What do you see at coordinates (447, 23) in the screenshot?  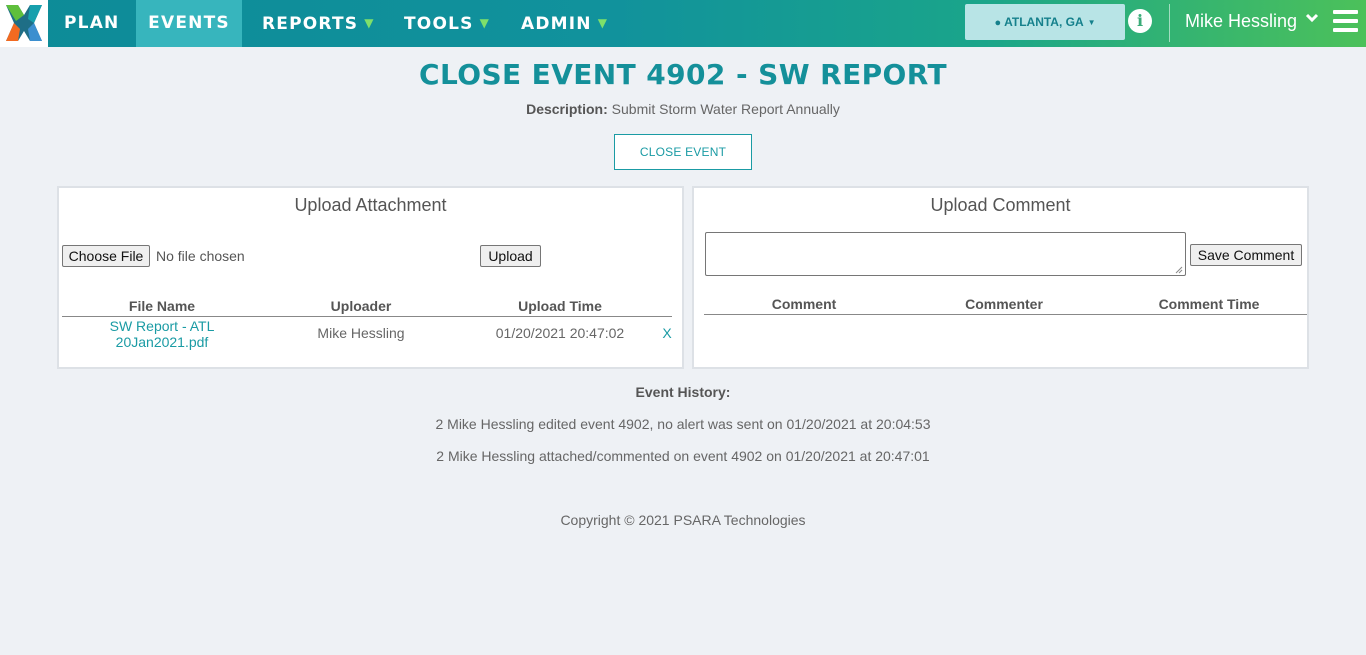 I see `nav-tools: TOOLS ▼` at bounding box center [447, 23].